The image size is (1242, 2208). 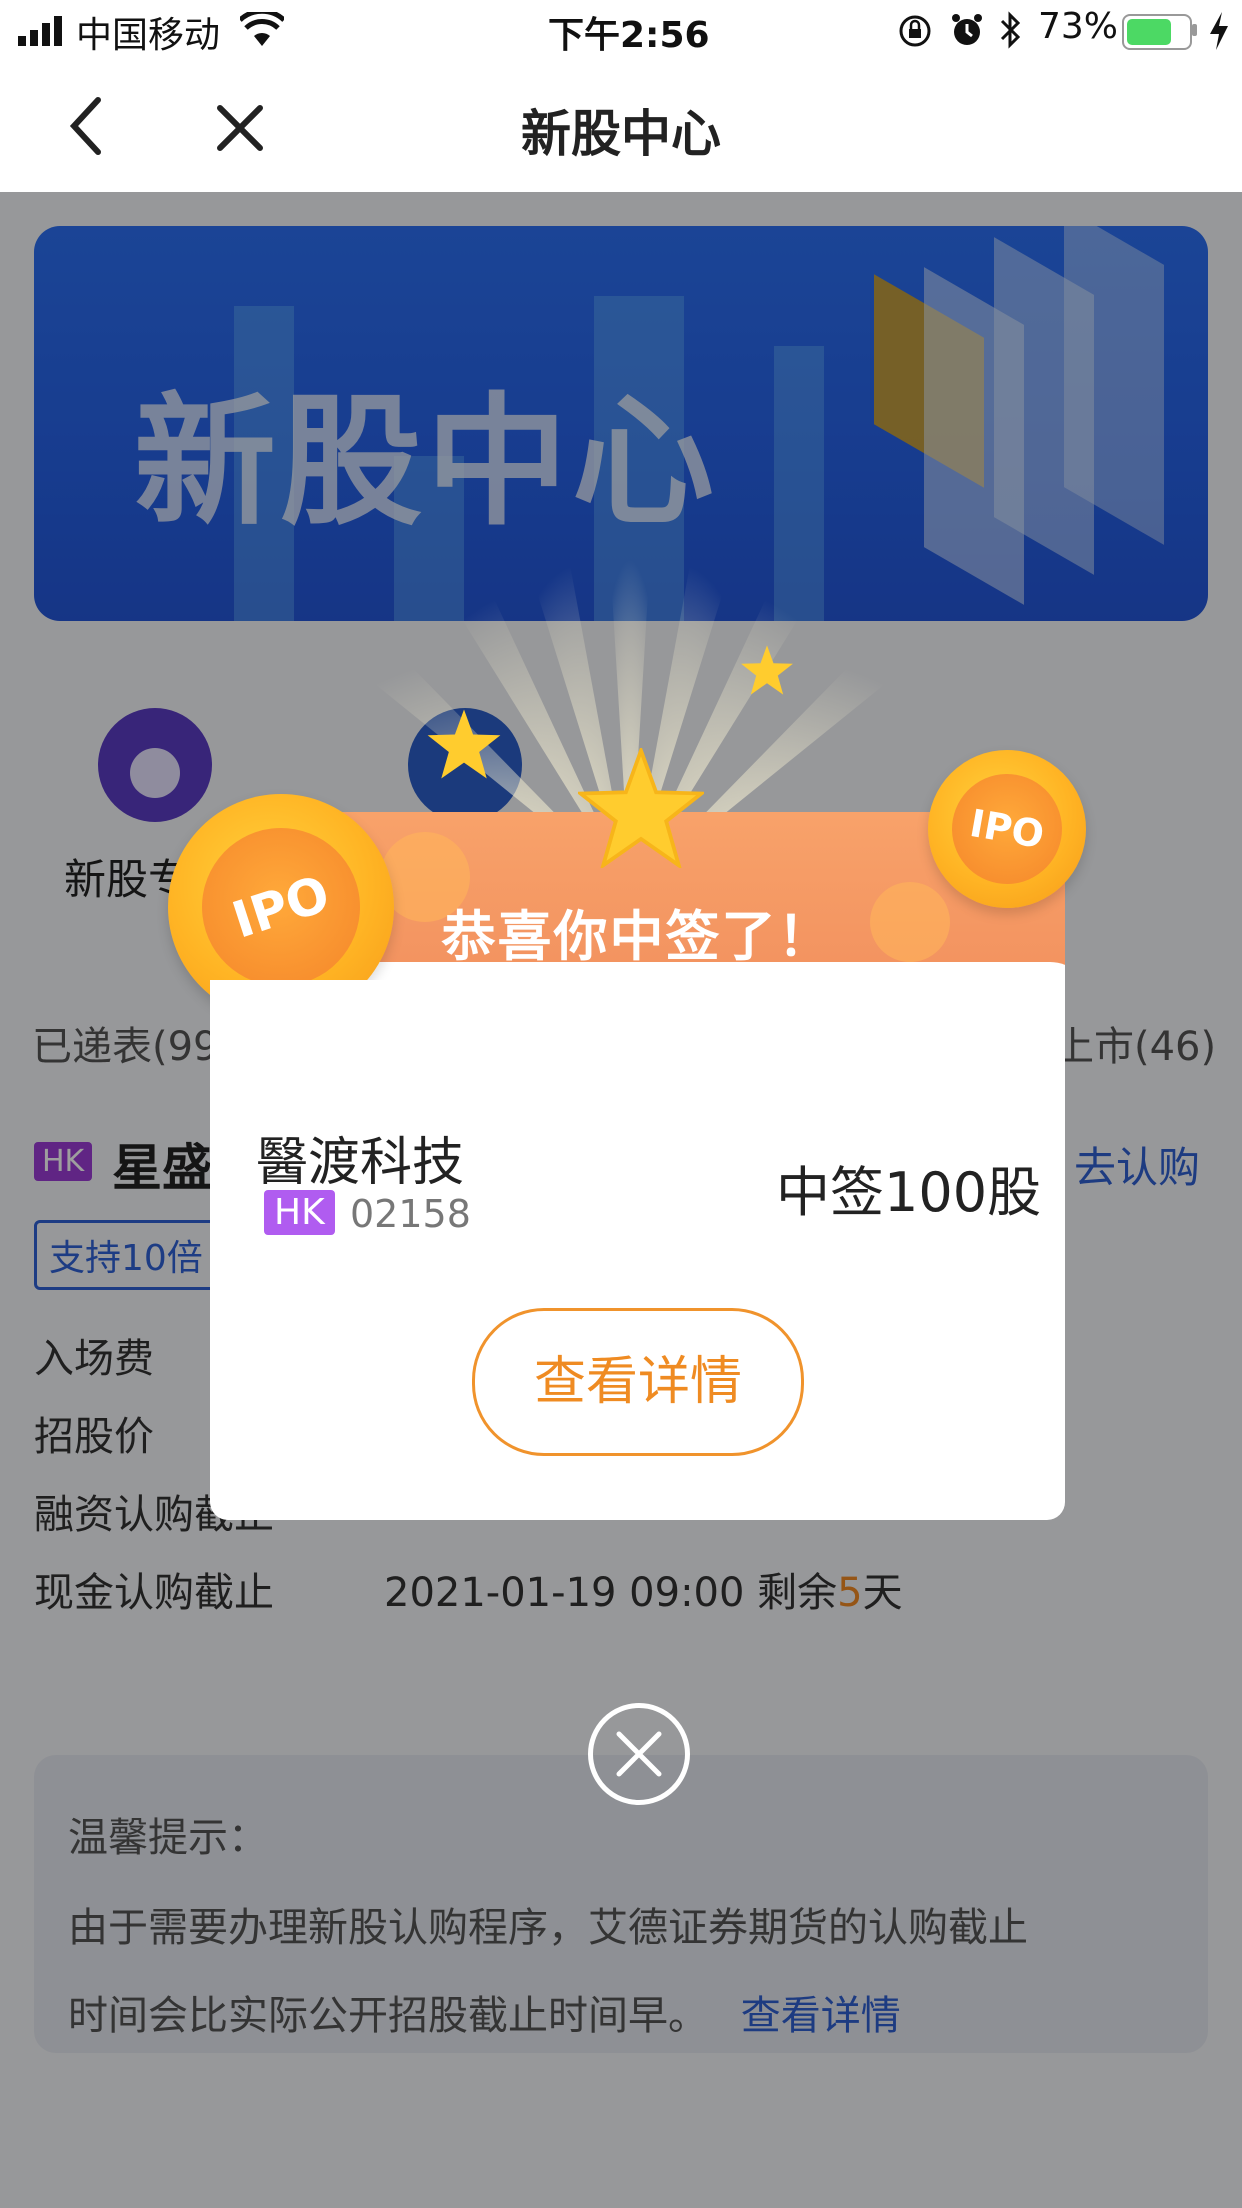 What do you see at coordinates (262, 29) in the screenshot?
I see `wifi-icon` at bounding box center [262, 29].